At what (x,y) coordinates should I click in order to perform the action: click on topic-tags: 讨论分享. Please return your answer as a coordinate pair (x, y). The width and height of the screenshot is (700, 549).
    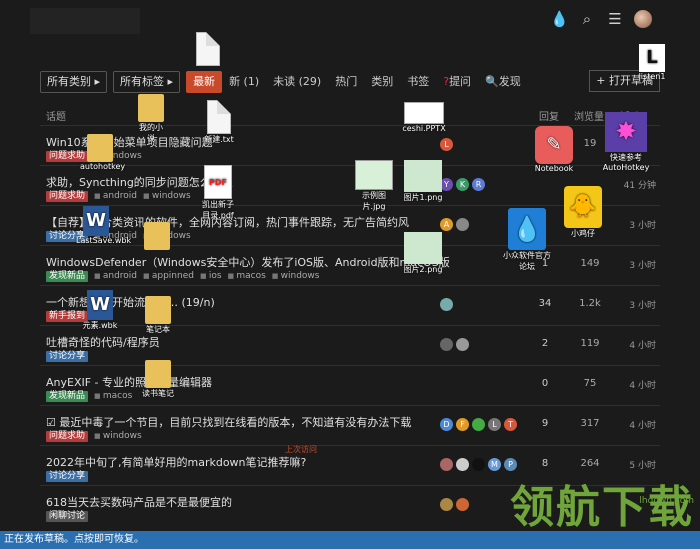
    Looking at the image, I should click on (67, 476).